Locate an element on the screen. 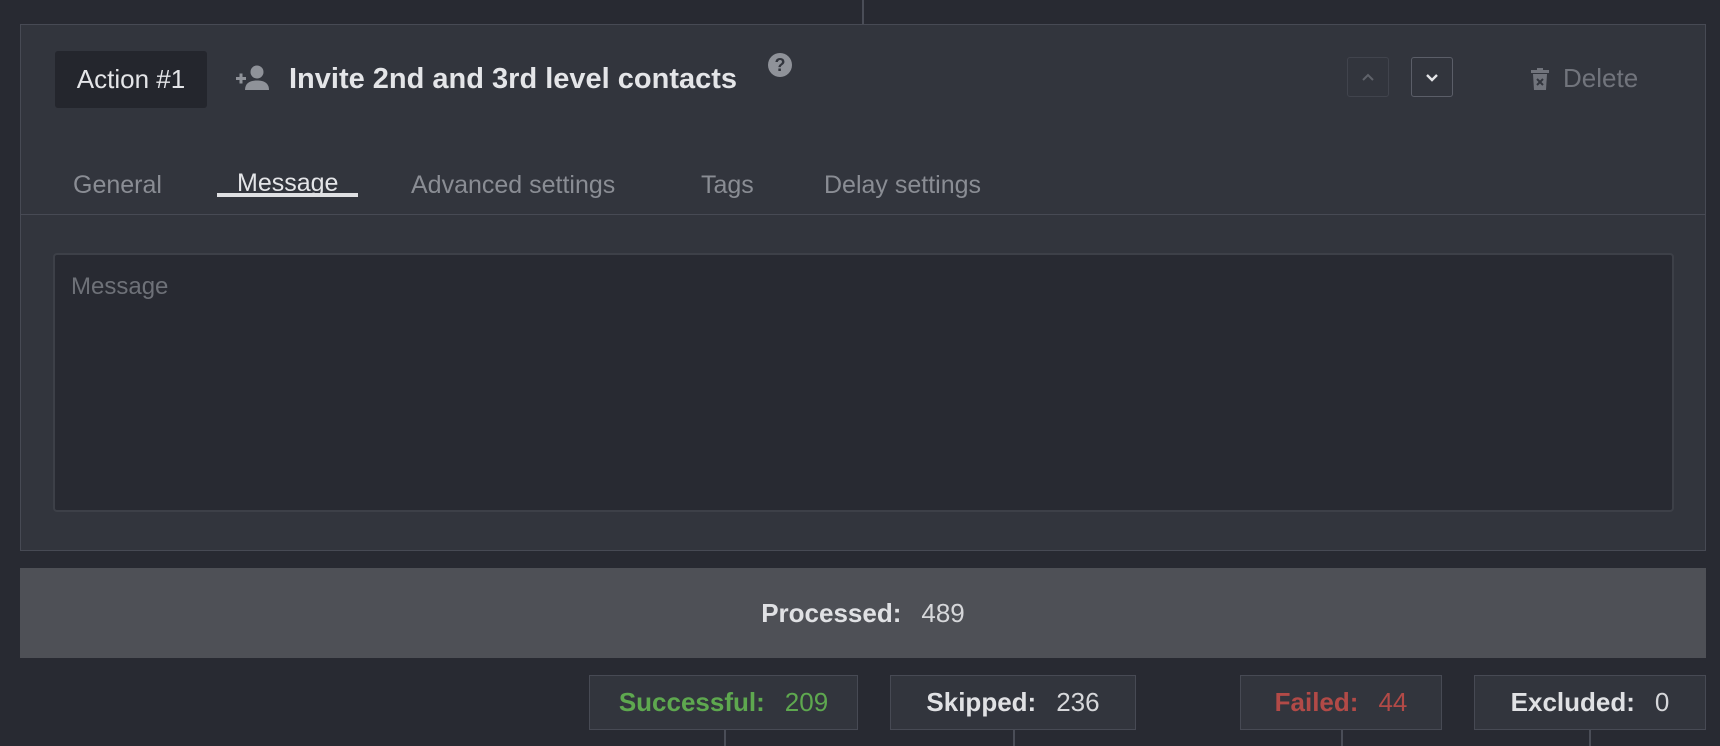 The image size is (1720, 746). help-icon: ? is located at coordinates (780, 65).